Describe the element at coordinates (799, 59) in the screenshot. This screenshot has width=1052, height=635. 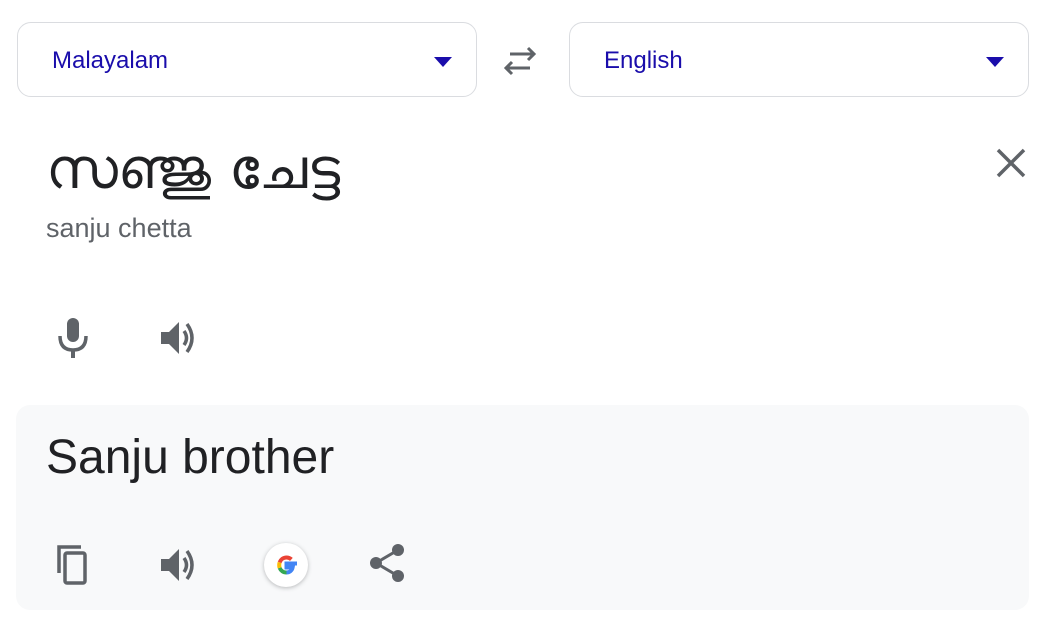
I see `target-language-select: English` at that location.